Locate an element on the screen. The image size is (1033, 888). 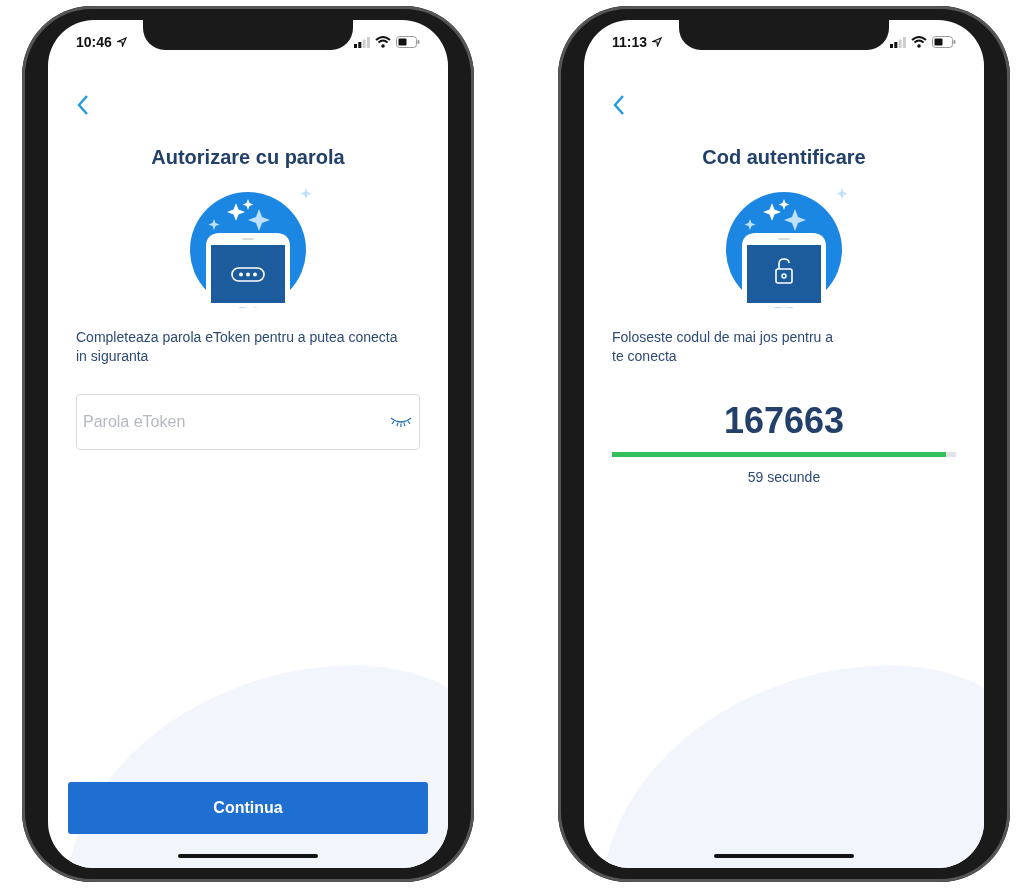
screen-title: Autorizare cu parola is located at coordinates (248, 157).